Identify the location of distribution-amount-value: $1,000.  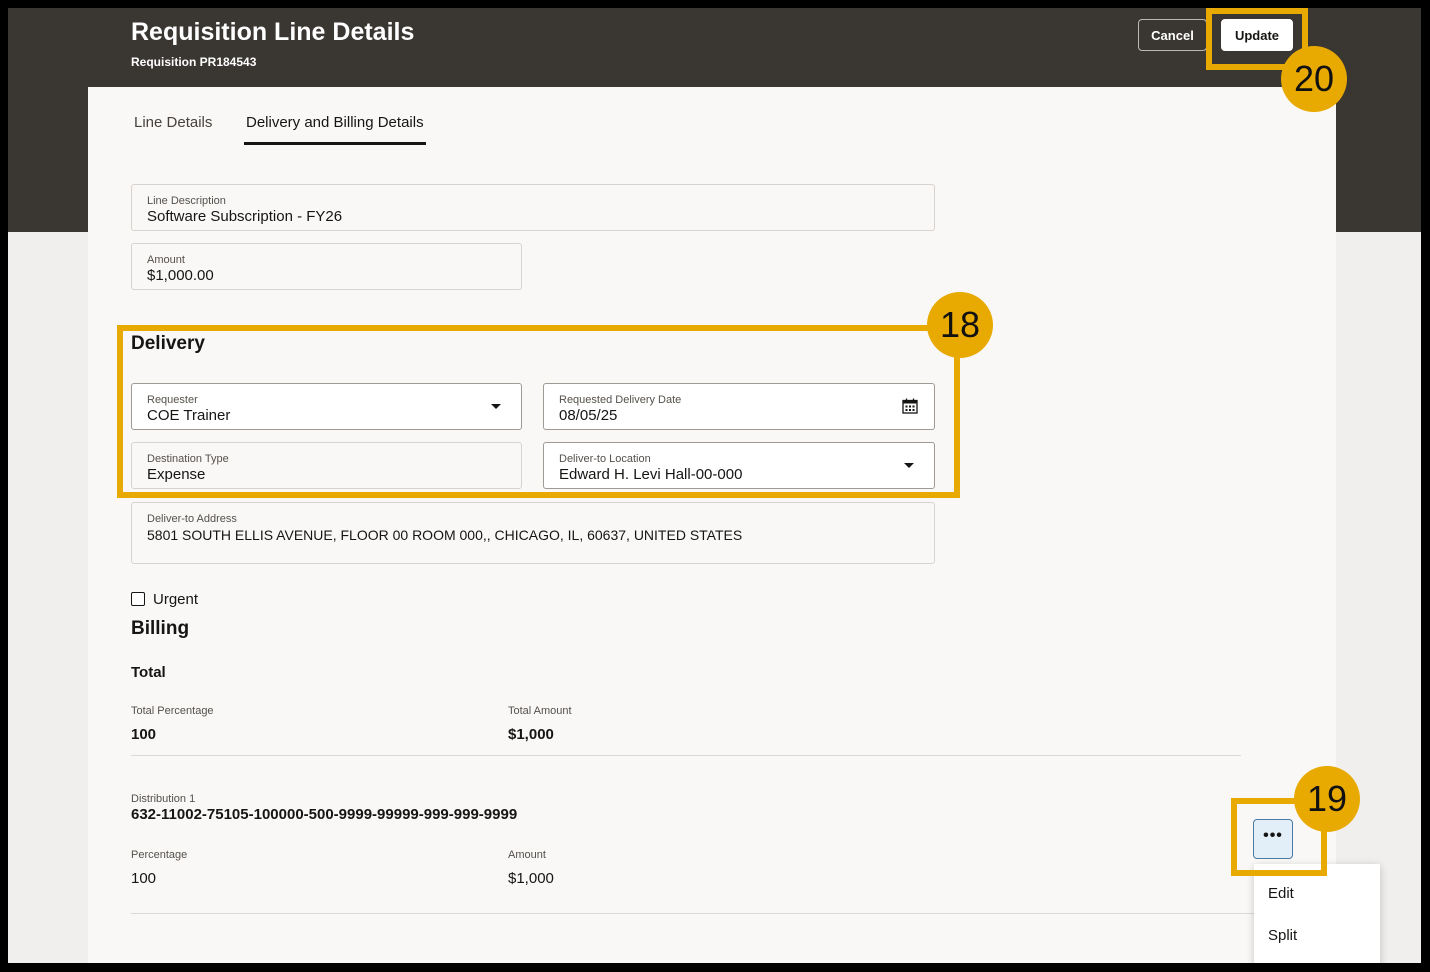
(531, 878).